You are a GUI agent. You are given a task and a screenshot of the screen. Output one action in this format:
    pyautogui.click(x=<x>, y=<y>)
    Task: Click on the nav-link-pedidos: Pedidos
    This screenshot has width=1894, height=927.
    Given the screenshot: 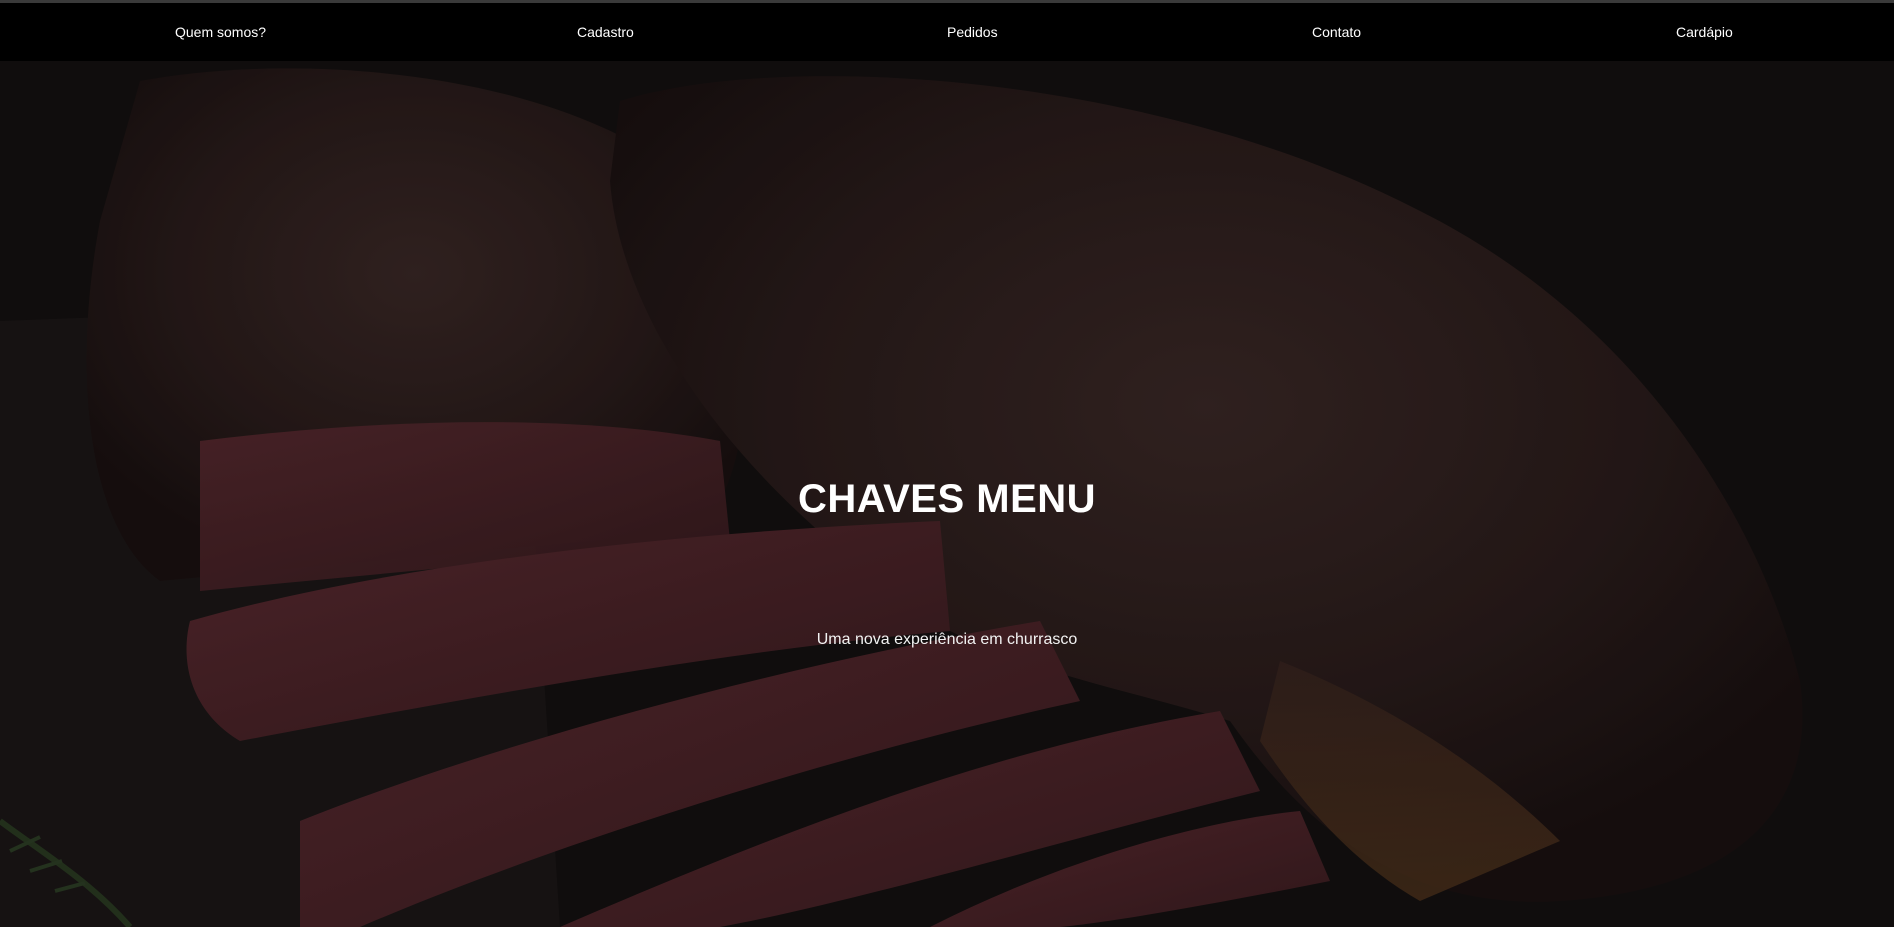 What is the action you would take?
    pyautogui.click(x=972, y=32)
    